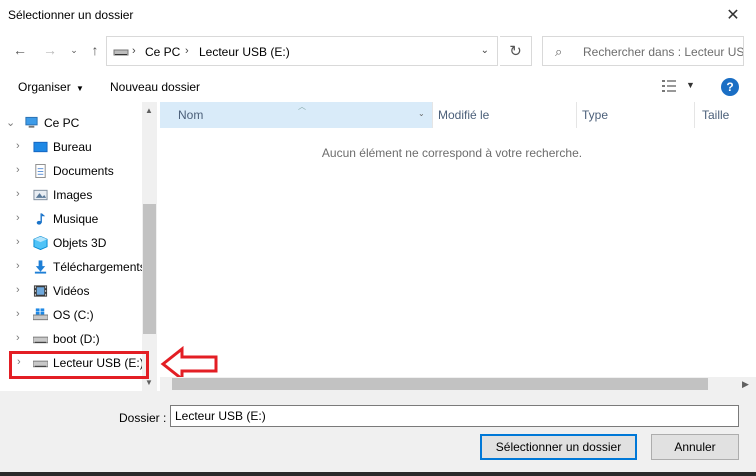 The width and height of the screenshot is (756, 476). I want to click on cancel-button: Annuler, so click(695, 447).